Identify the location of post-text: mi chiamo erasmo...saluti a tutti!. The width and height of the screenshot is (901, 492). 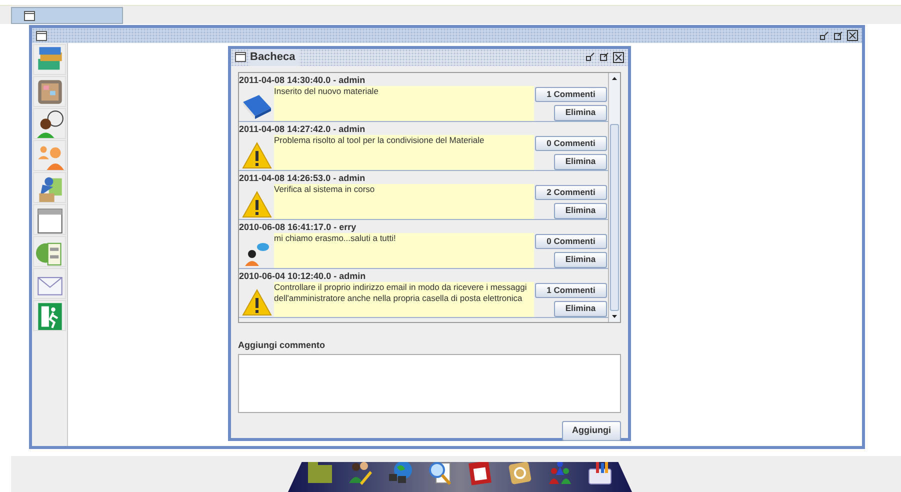
(404, 250).